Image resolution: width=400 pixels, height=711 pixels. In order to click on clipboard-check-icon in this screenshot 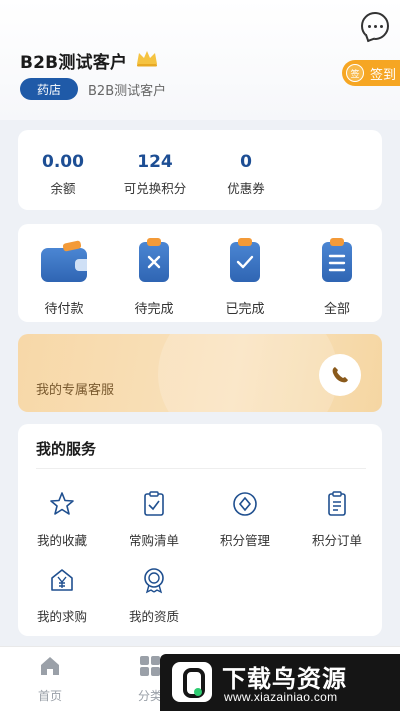, I will do `click(245, 261)`.